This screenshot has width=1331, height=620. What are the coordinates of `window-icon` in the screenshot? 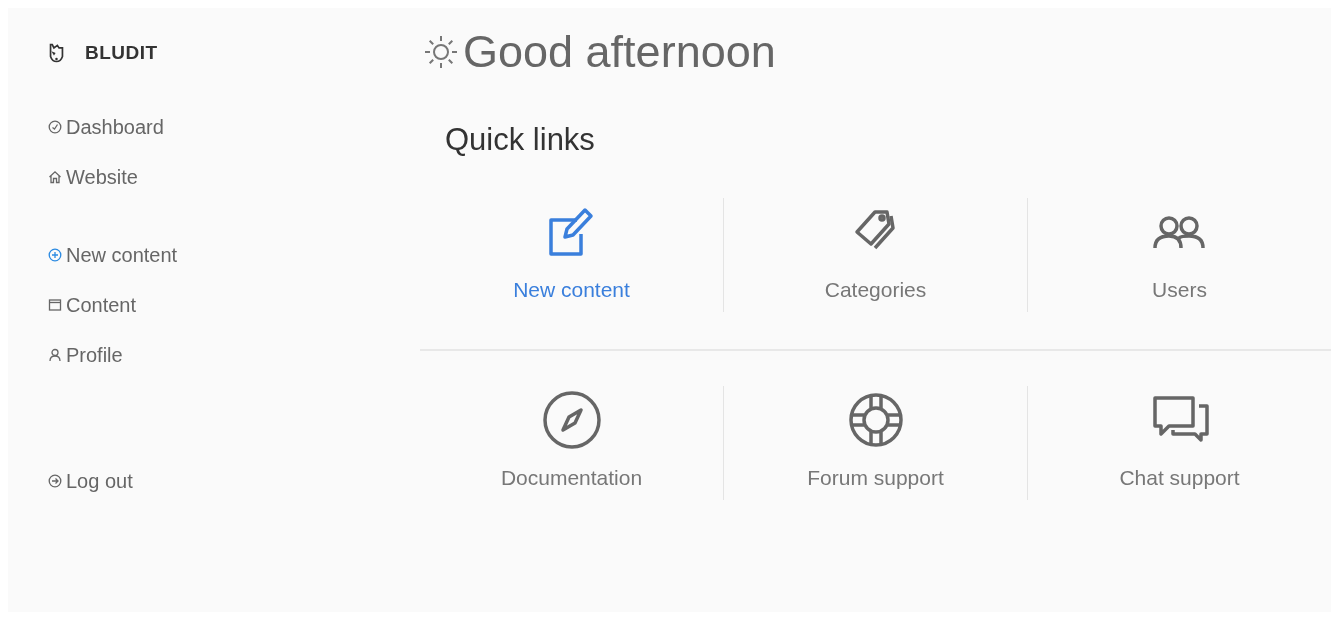 It's located at (55, 305).